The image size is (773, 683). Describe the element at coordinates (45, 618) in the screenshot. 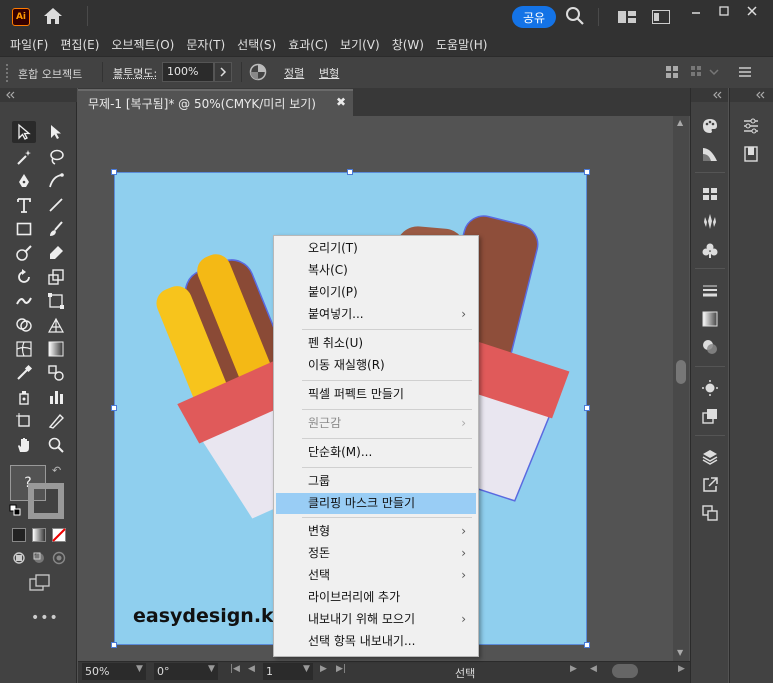

I see `edit-toolbar-icon: •••` at that location.